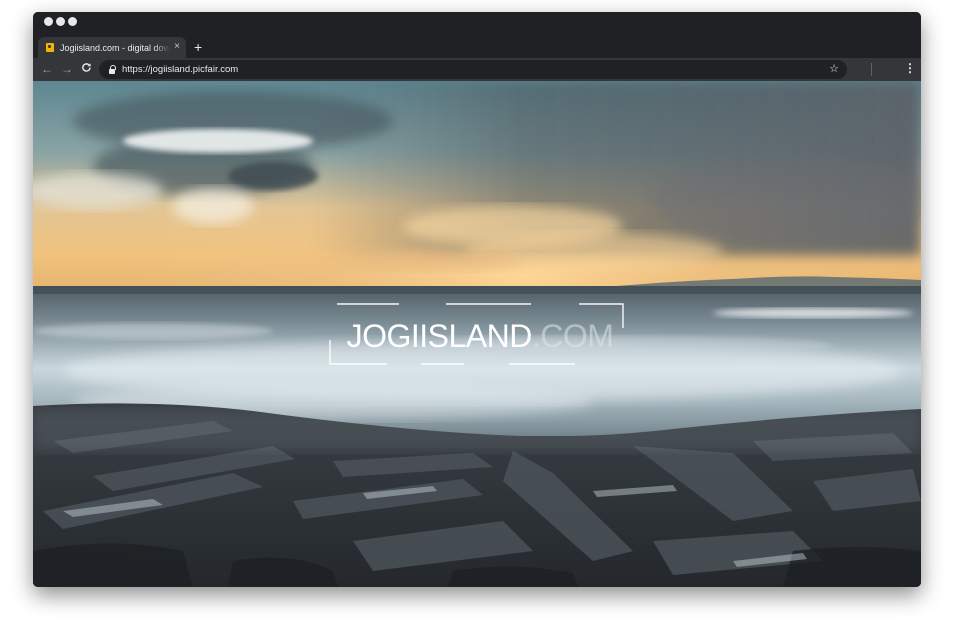 The height and width of the screenshot is (619, 954). What do you see at coordinates (48, 21) in the screenshot?
I see `close-window-button` at bounding box center [48, 21].